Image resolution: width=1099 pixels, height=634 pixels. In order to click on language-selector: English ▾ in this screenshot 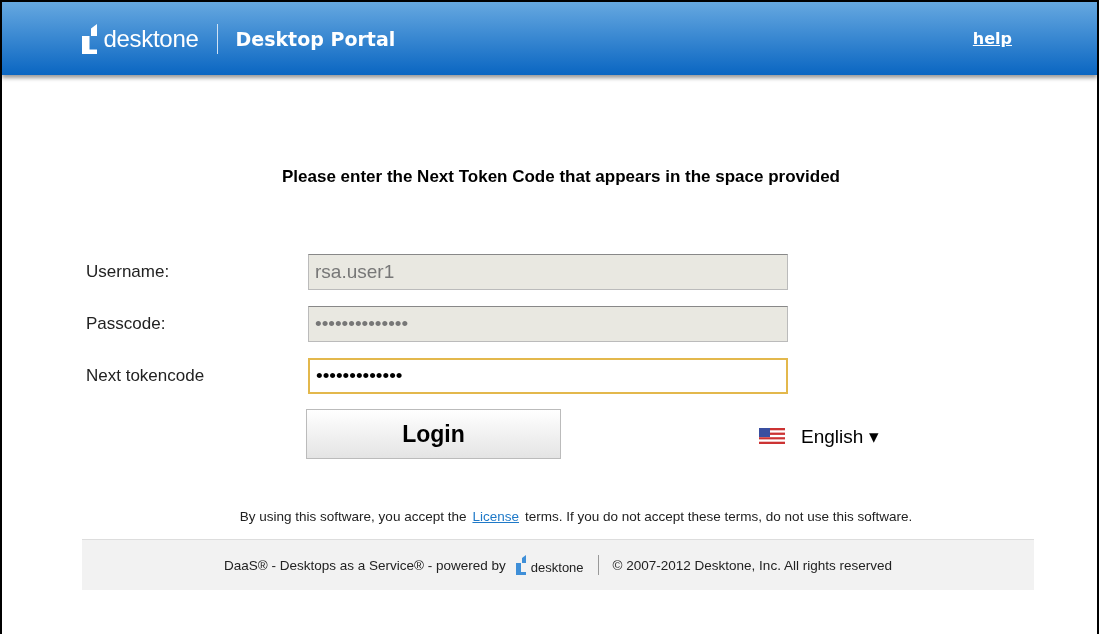, I will do `click(819, 434)`.